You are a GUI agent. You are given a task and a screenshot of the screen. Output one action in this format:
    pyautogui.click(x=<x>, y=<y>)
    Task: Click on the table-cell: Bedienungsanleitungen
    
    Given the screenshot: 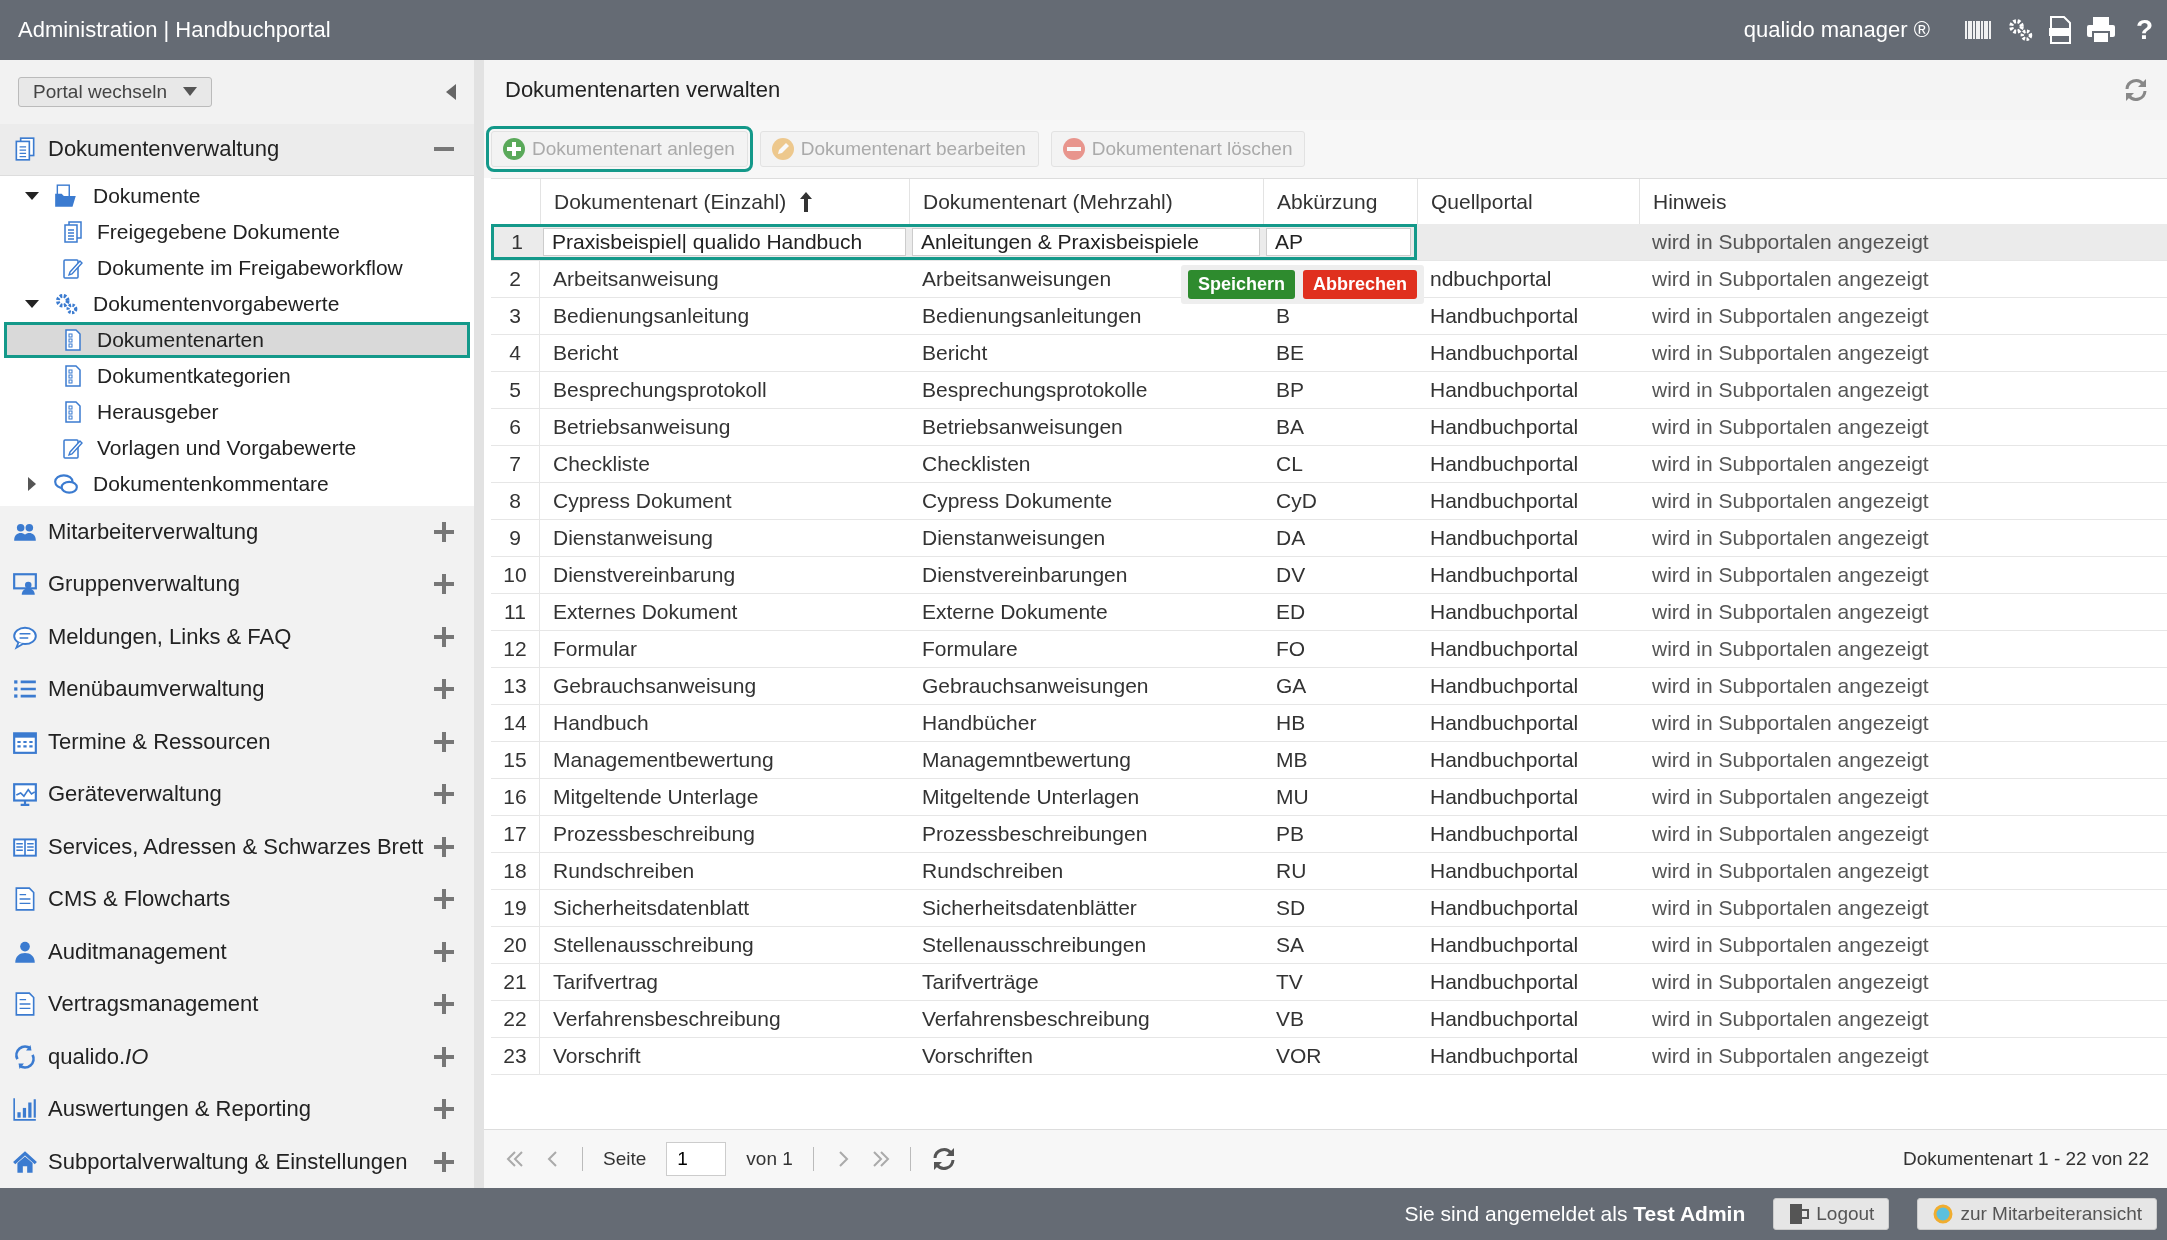 What is the action you would take?
    pyautogui.click(x=1032, y=316)
    